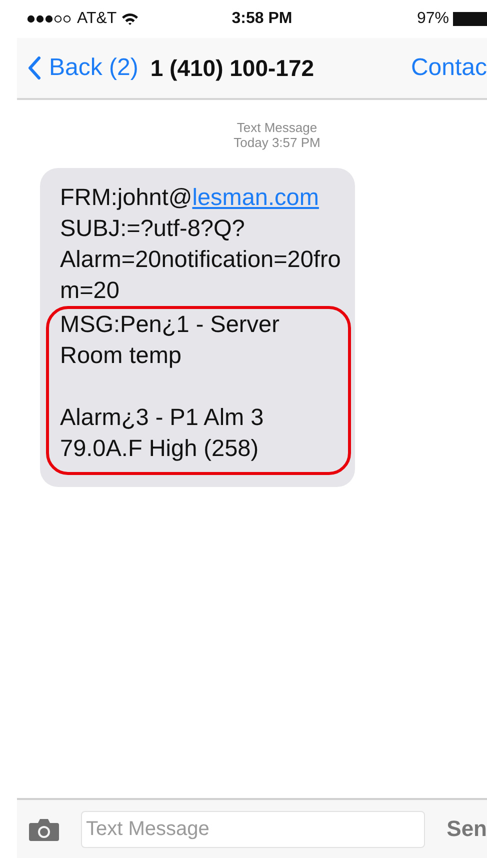 The width and height of the screenshot is (487, 858). I want to click on status-time: 3:58 PM, so click(262, 19).